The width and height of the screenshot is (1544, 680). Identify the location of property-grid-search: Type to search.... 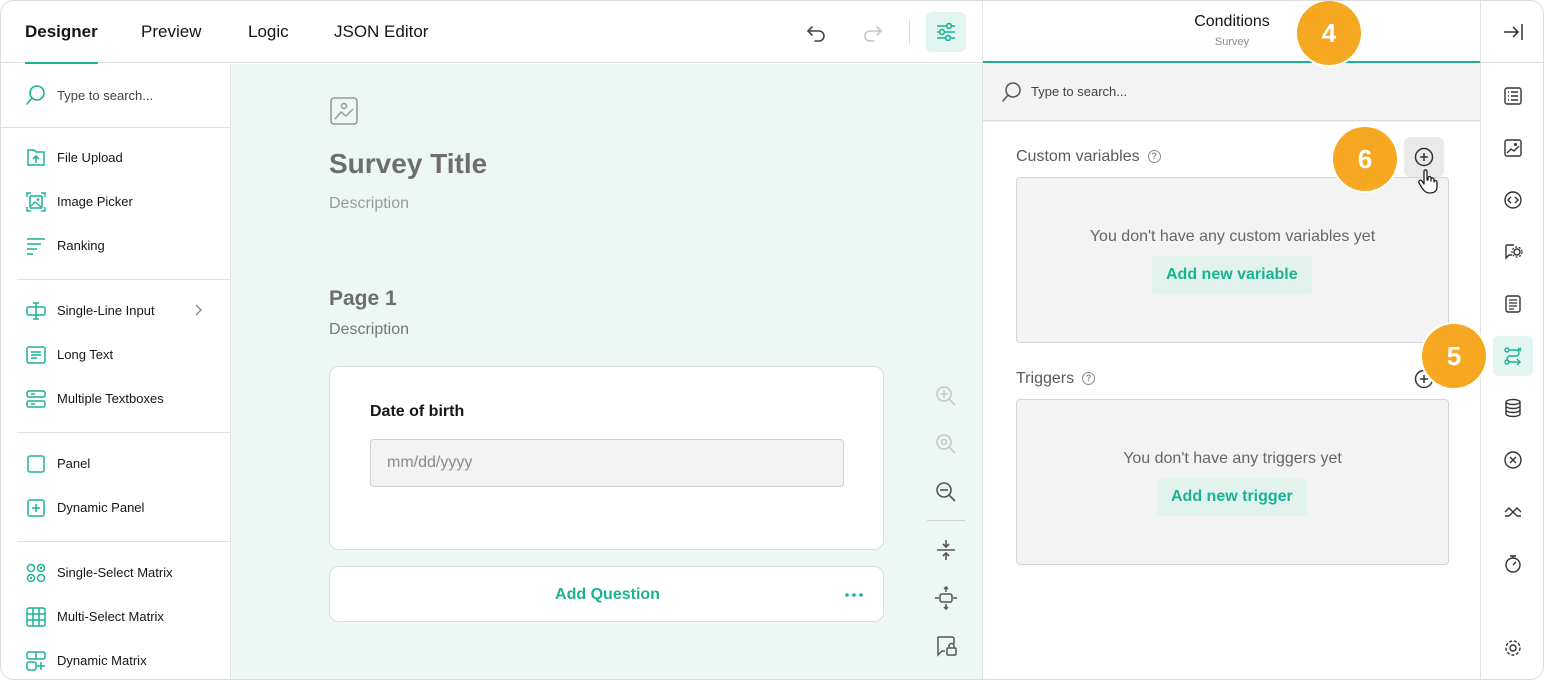
(1232, 92).